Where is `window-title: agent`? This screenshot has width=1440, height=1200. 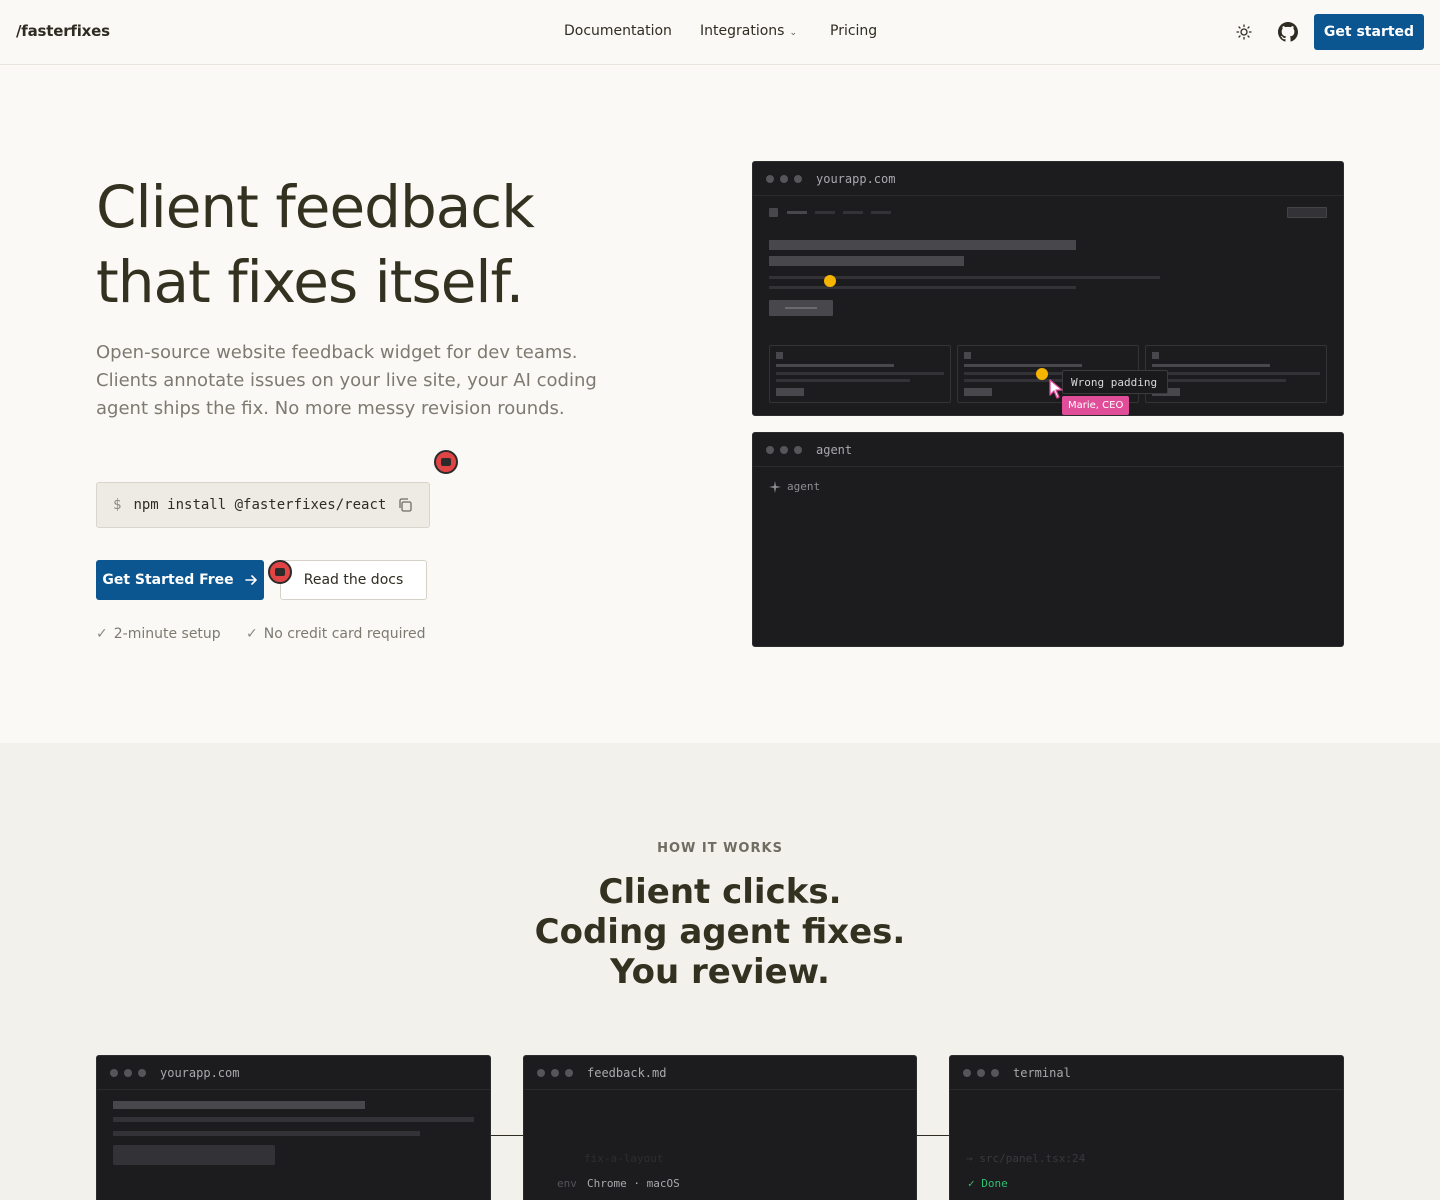 window-title: agent is located at coordinates (834, 449).